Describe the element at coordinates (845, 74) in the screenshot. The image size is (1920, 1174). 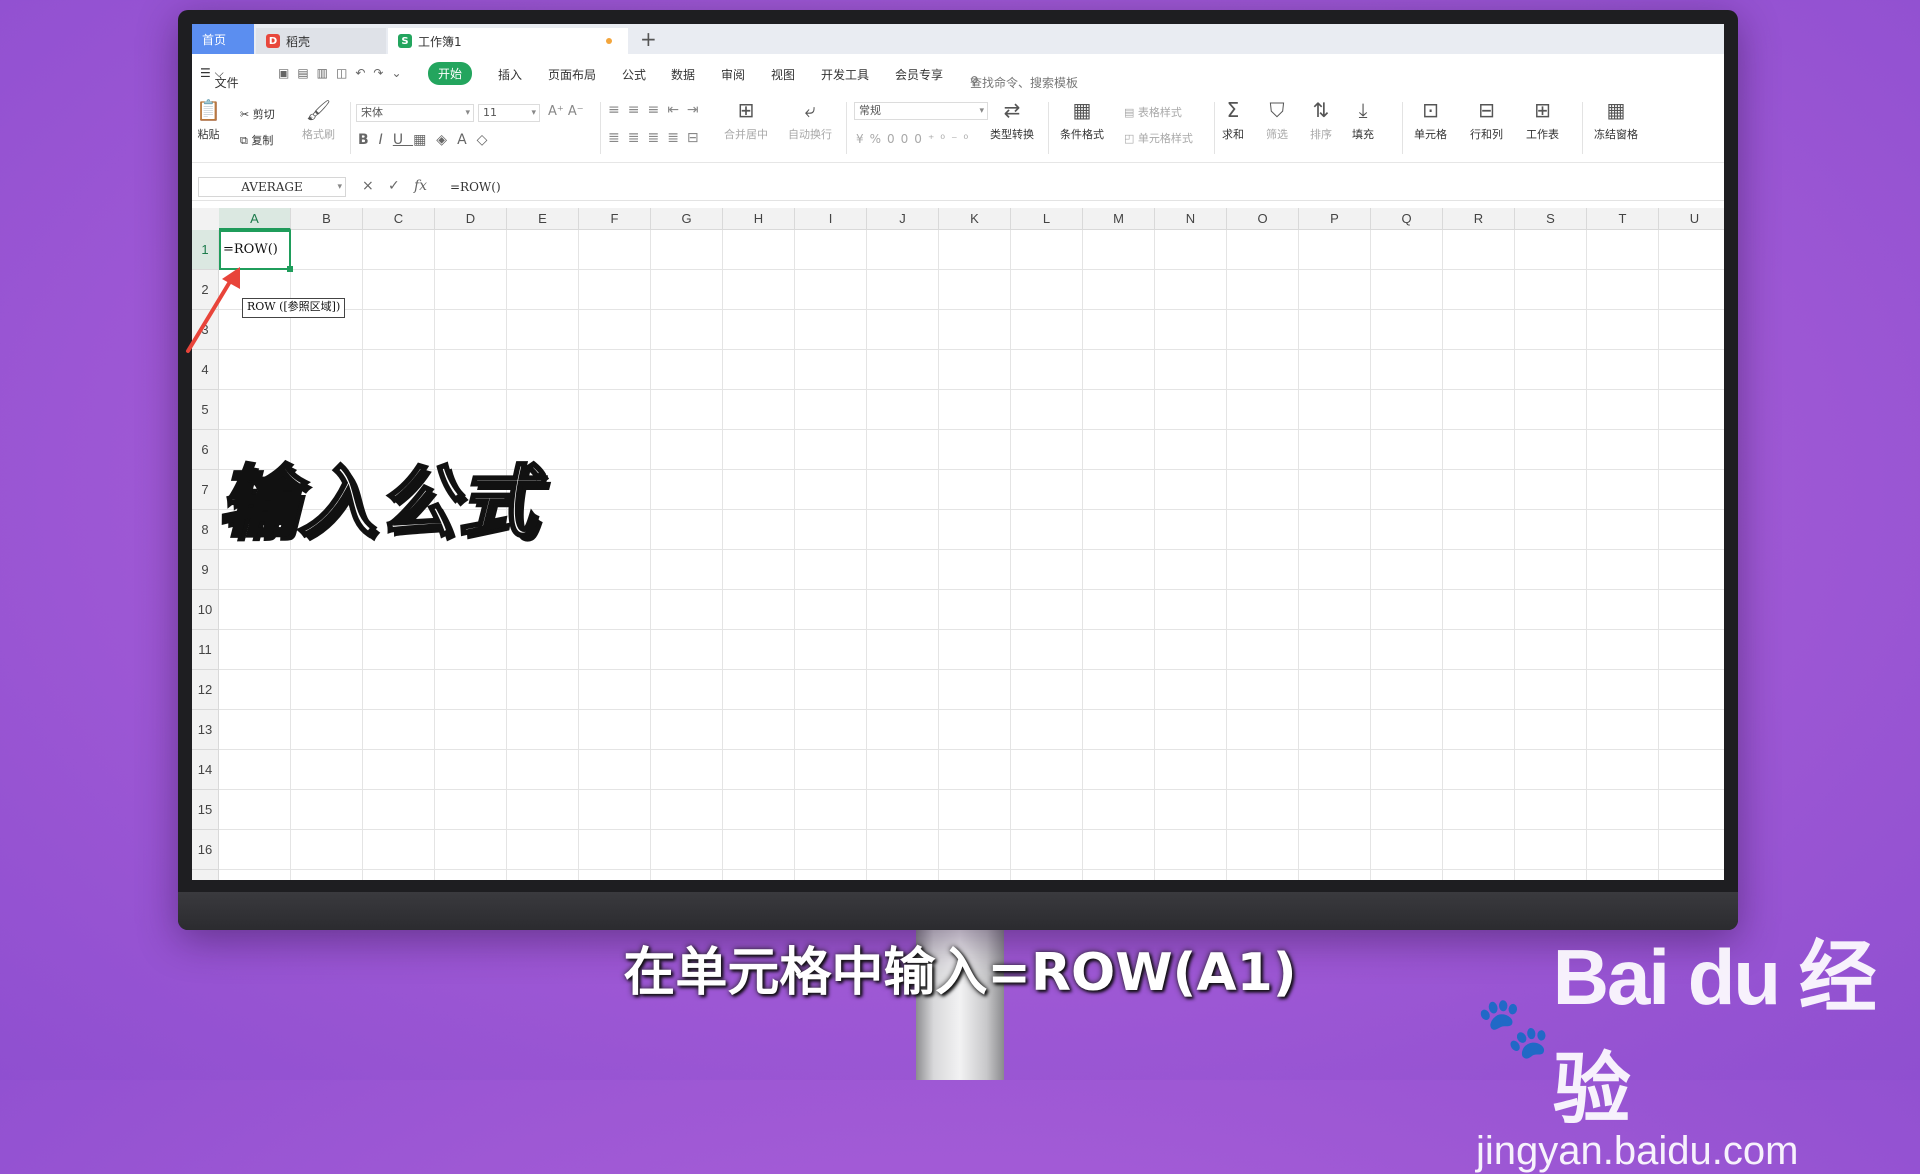
I see `menu-tab-developer: 开发工具` at that location.